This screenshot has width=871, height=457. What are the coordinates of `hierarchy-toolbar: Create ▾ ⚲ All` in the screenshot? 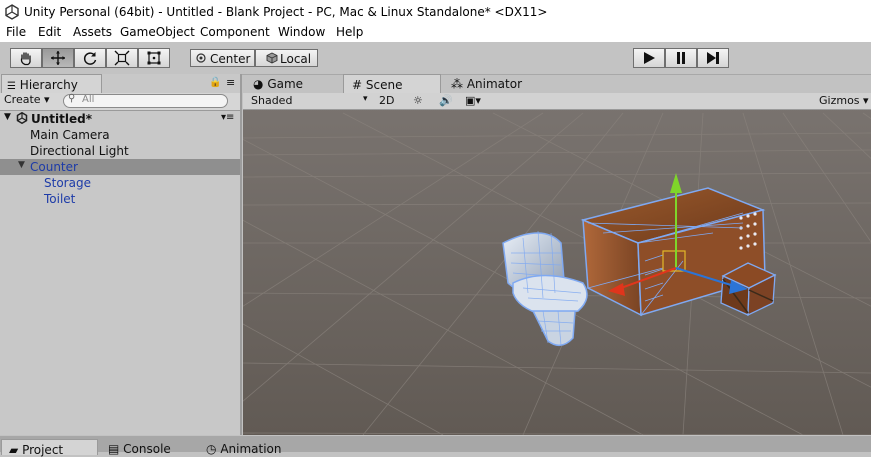 It's located at (120, 102).